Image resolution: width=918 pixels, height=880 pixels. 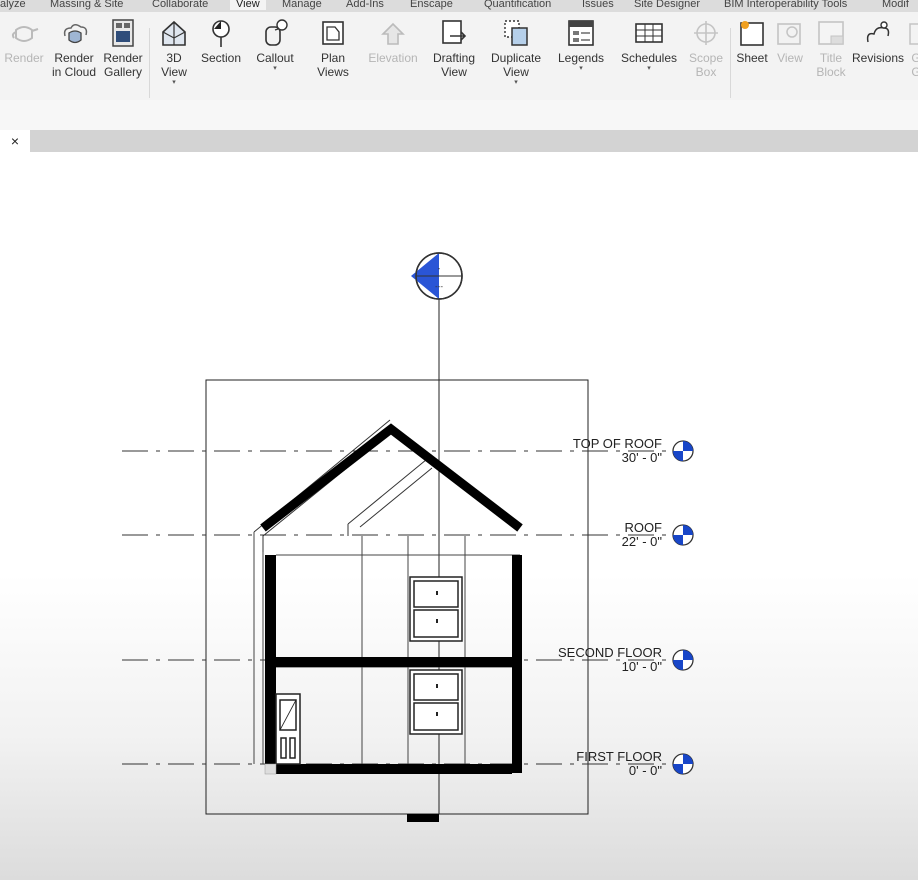 I want to click on tab-enscape: Enscape, so click(x=431, y=5).